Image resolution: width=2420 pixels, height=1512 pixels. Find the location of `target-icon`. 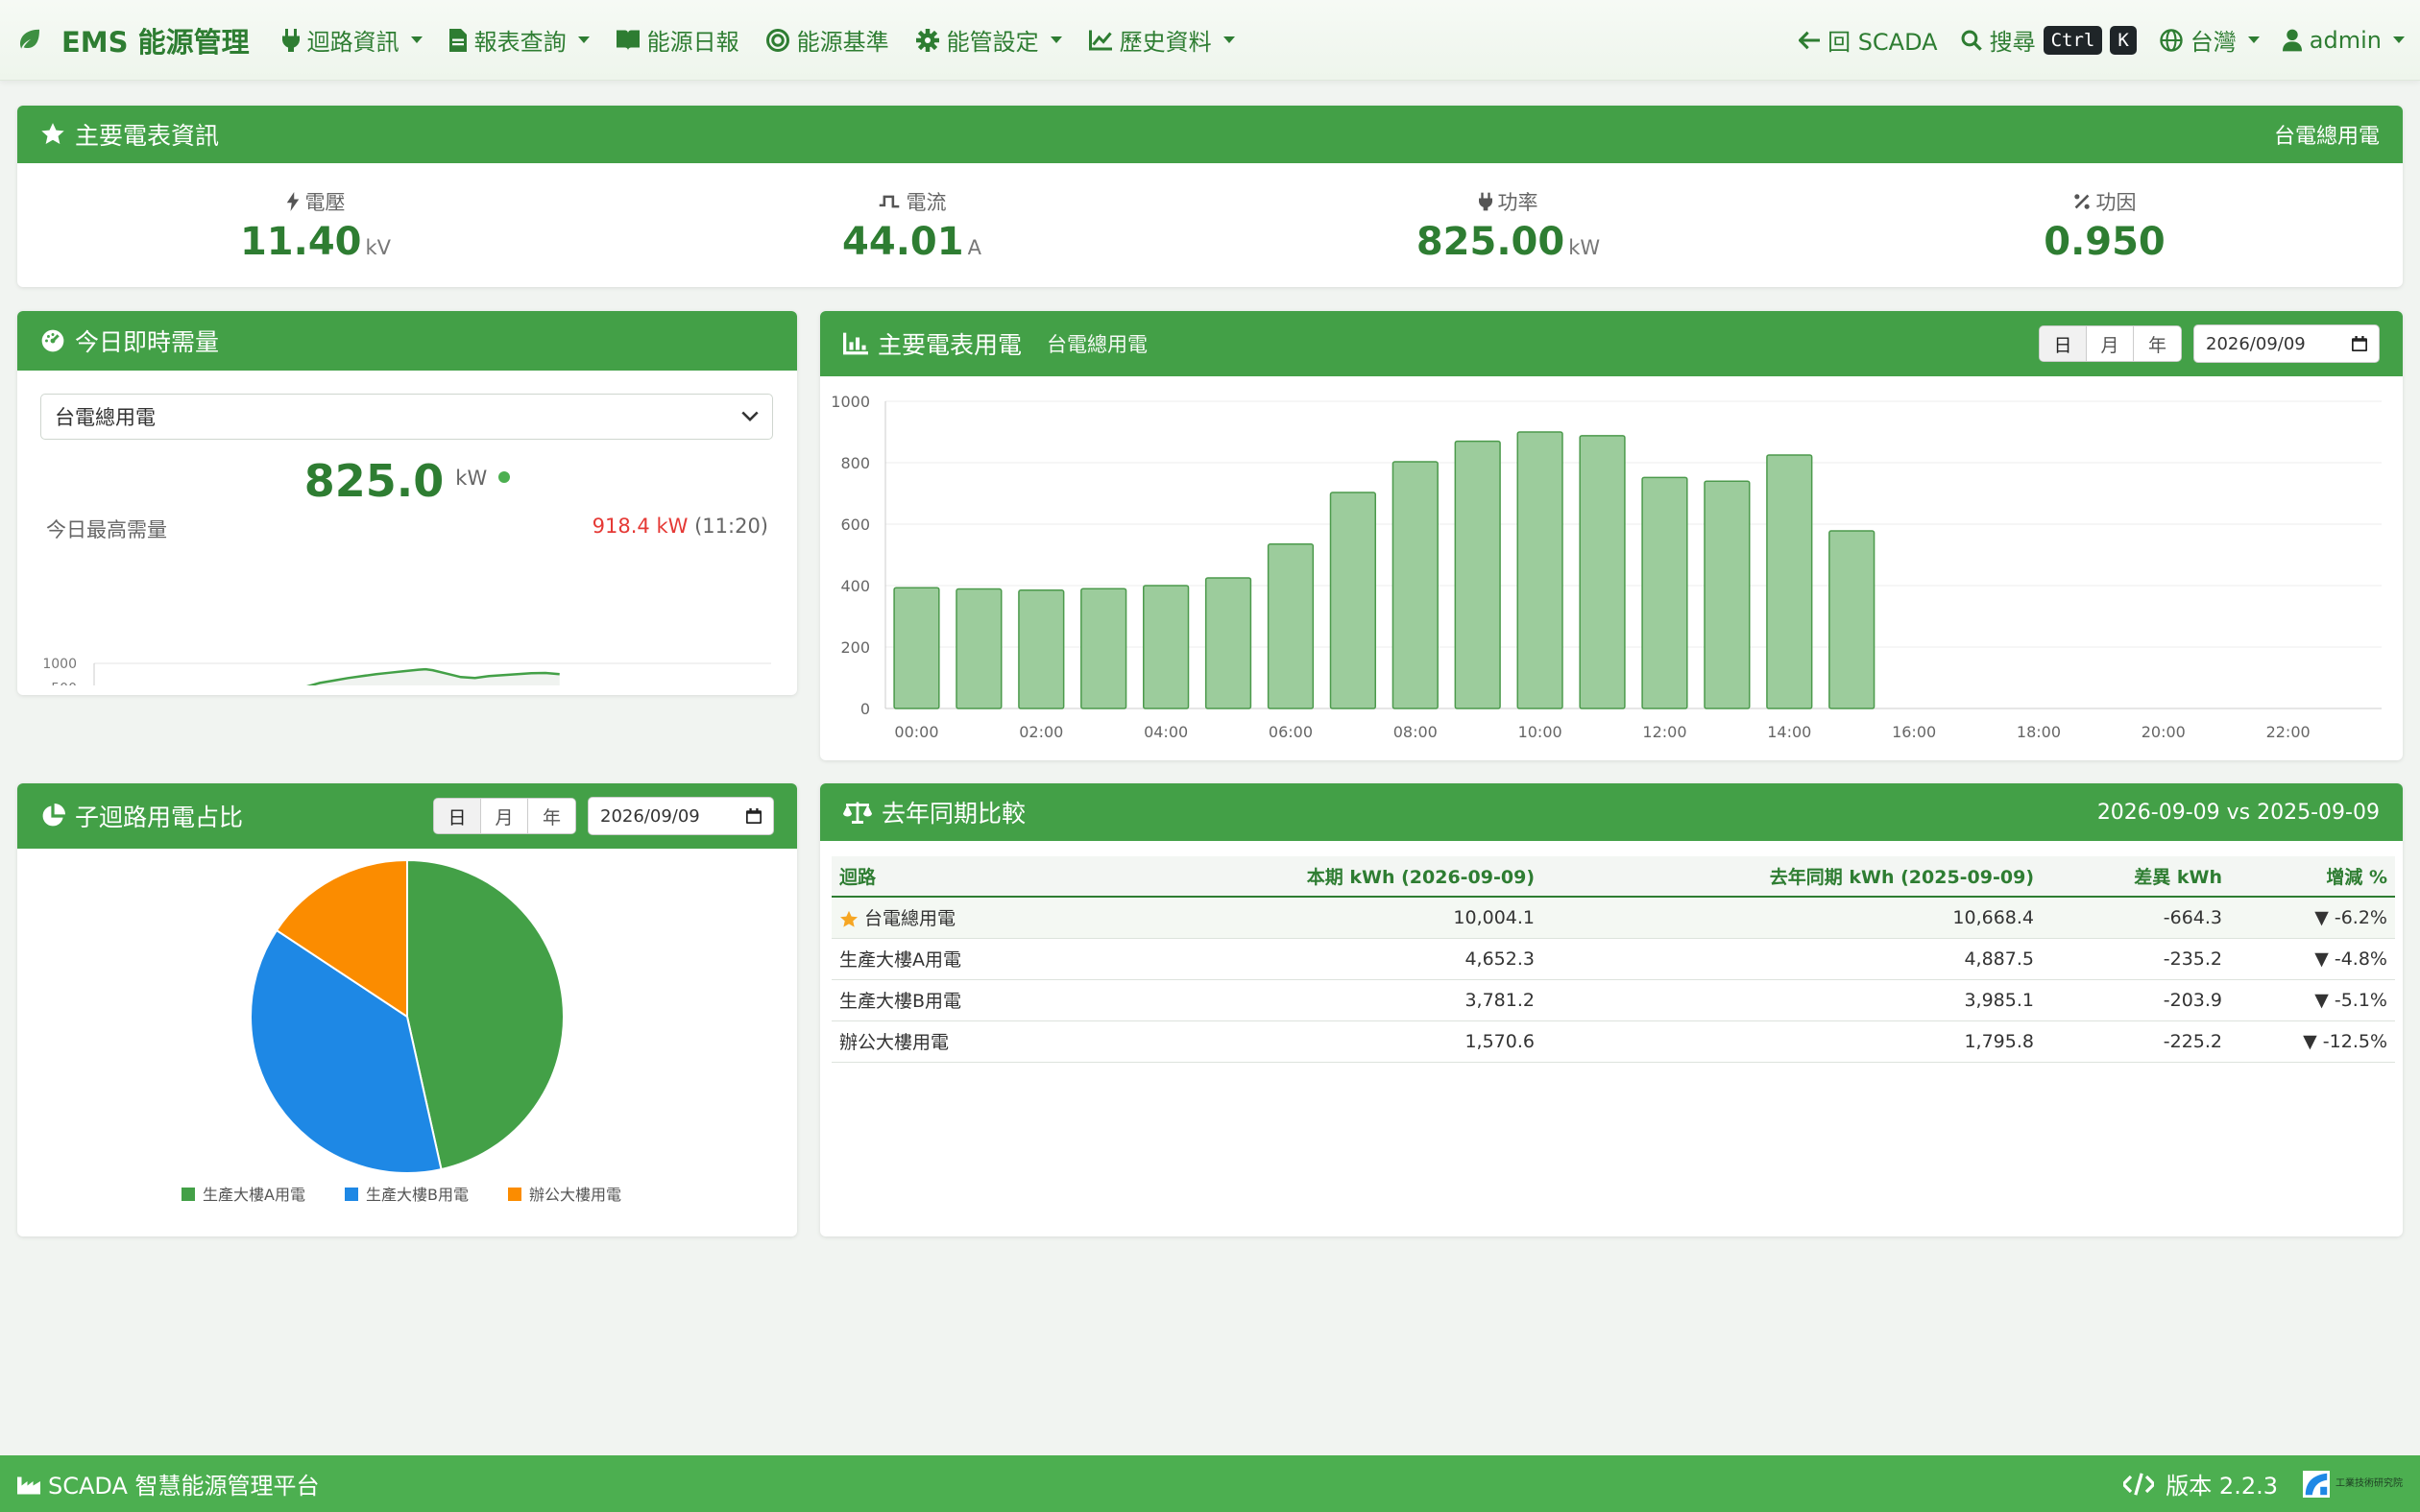

target-icon is located at coordinates (777, 40).